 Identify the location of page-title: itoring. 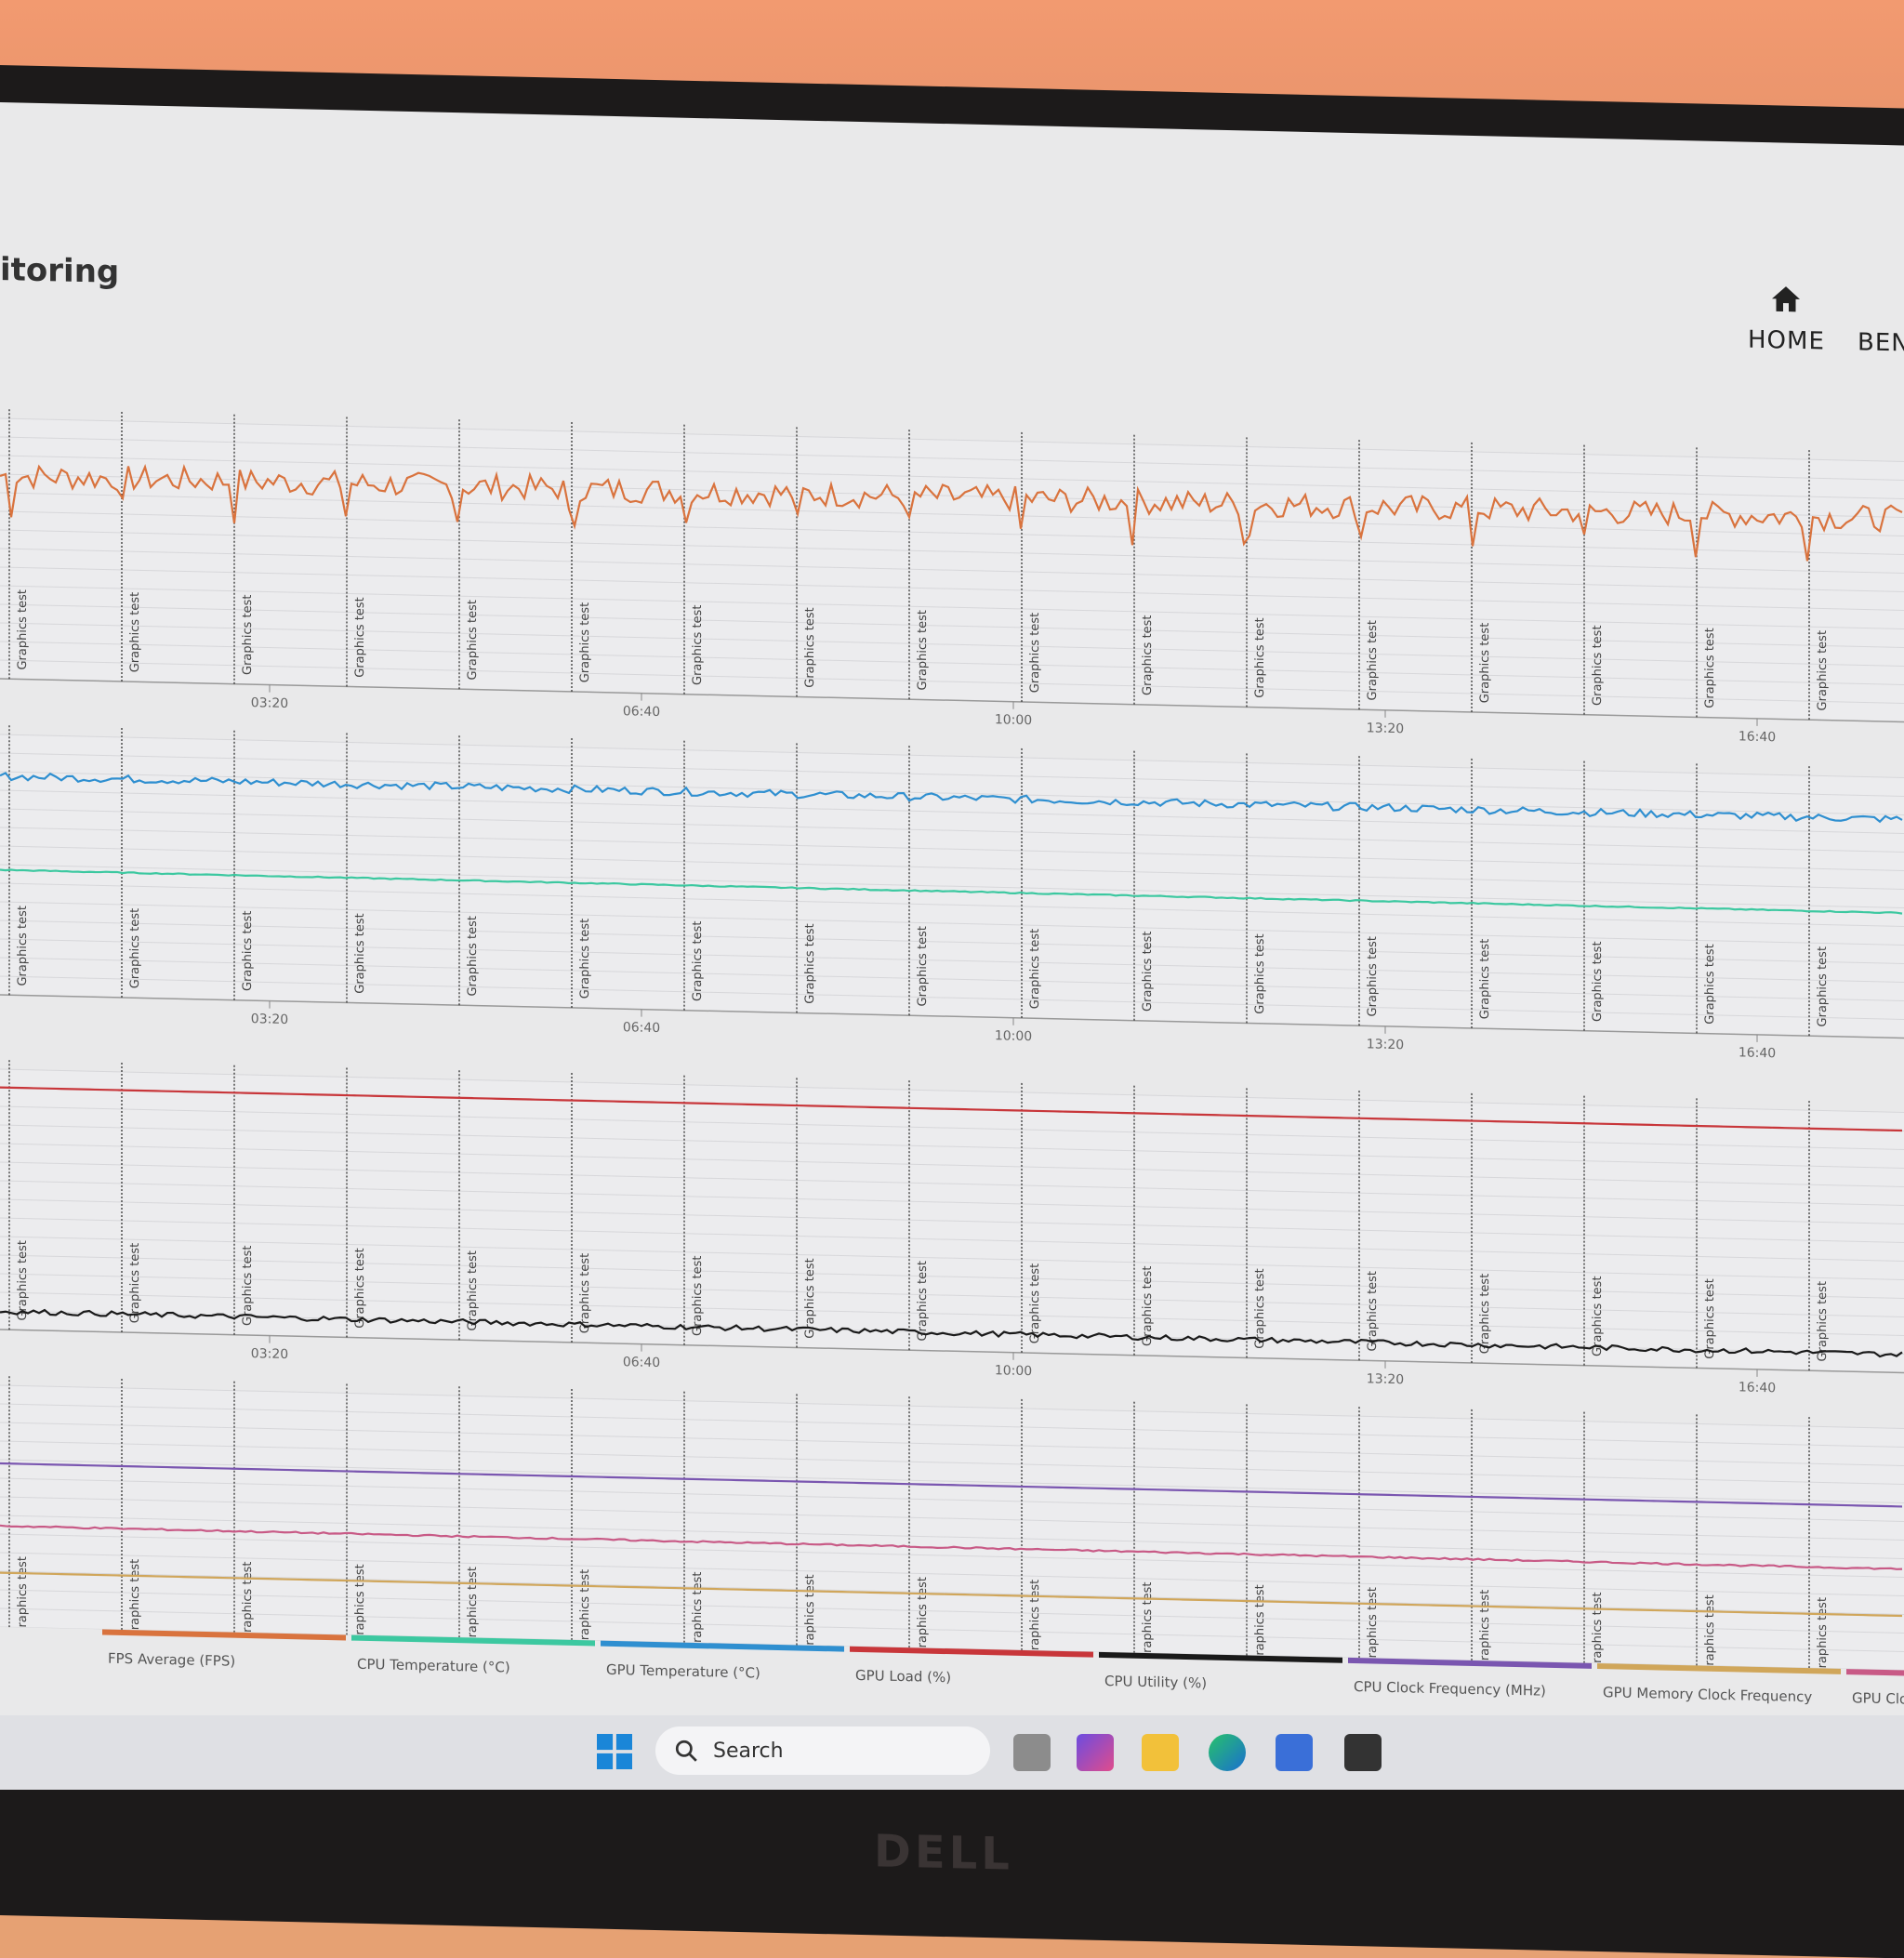
(60, 271).